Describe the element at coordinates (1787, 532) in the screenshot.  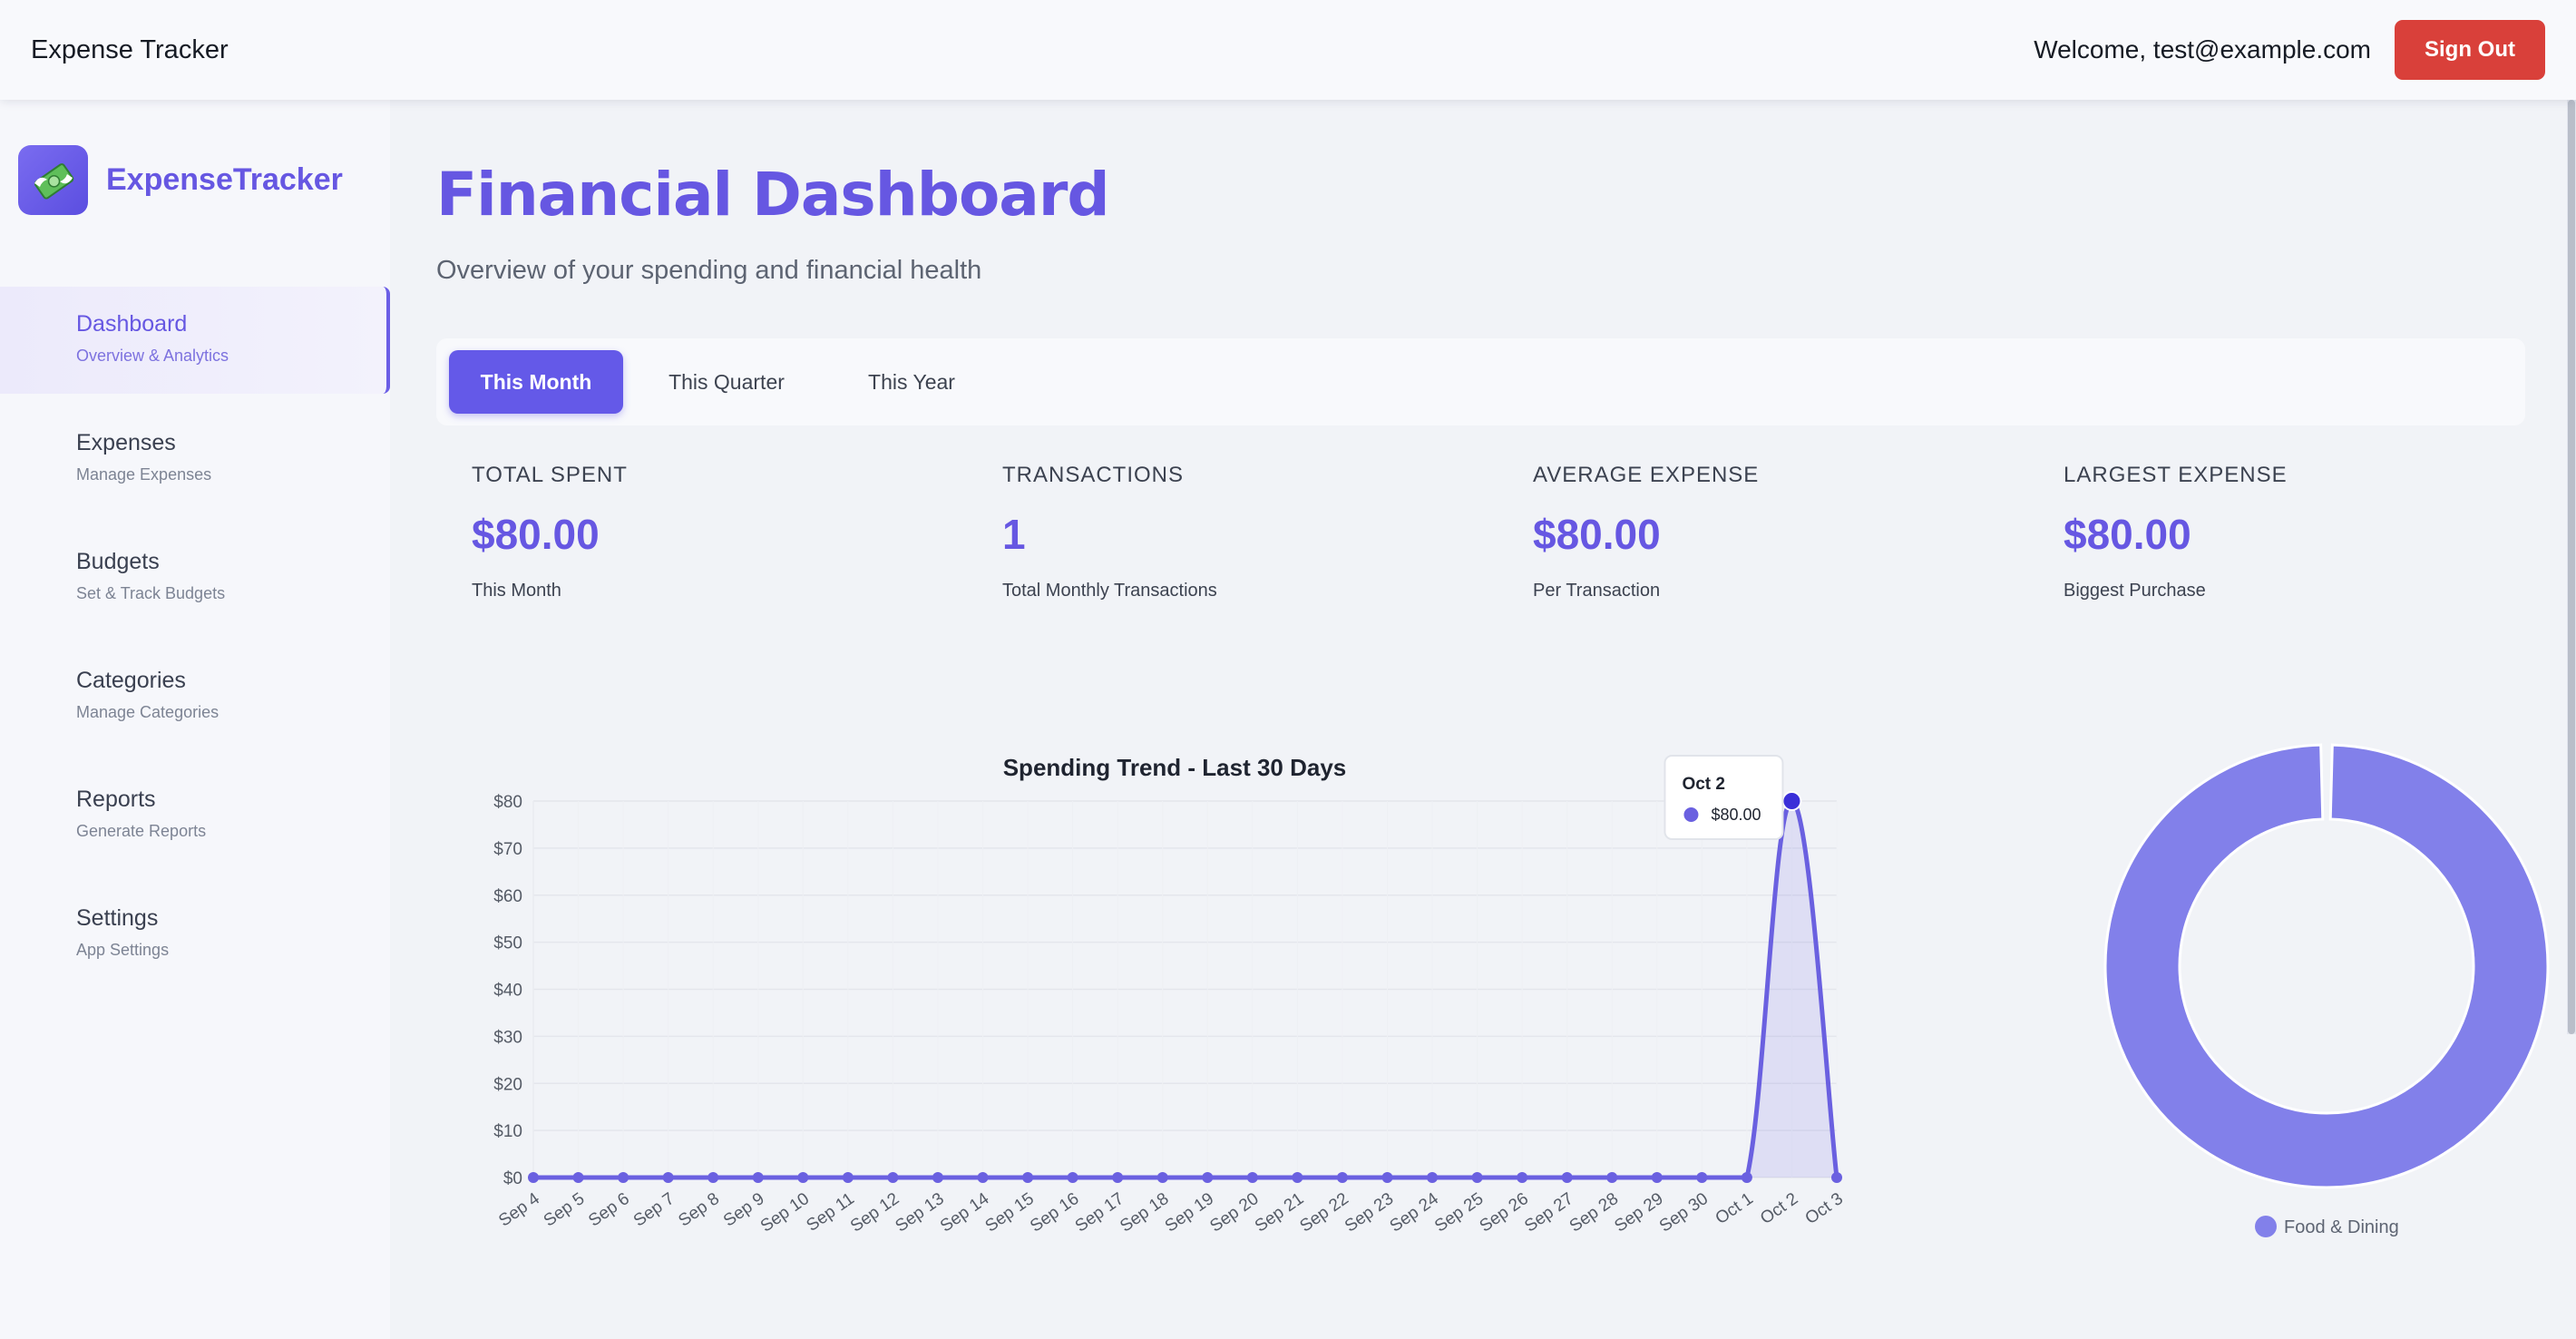
I see `stat-average-expense: AVERAGE EXPENSE $80.00 Per Transaction` at that location.